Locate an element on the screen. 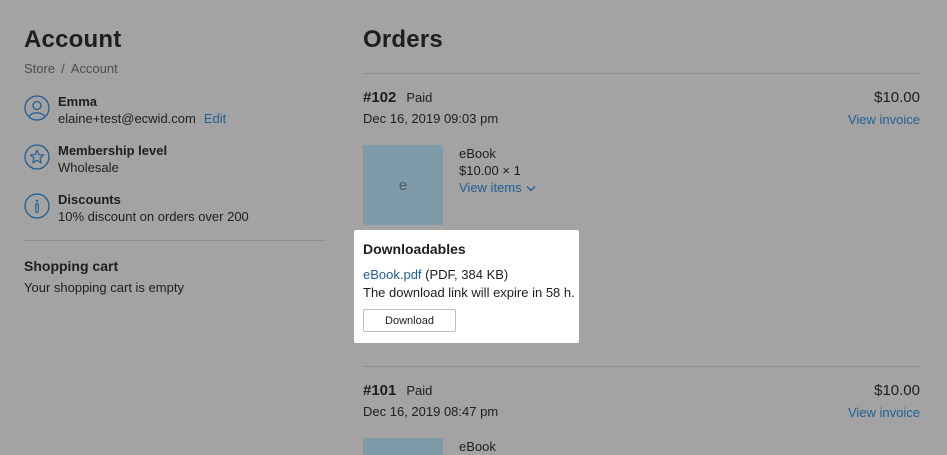 This screenshot has height=455, width=947. item-price: $10.00 × 1 is located at coordinates (490, 170).